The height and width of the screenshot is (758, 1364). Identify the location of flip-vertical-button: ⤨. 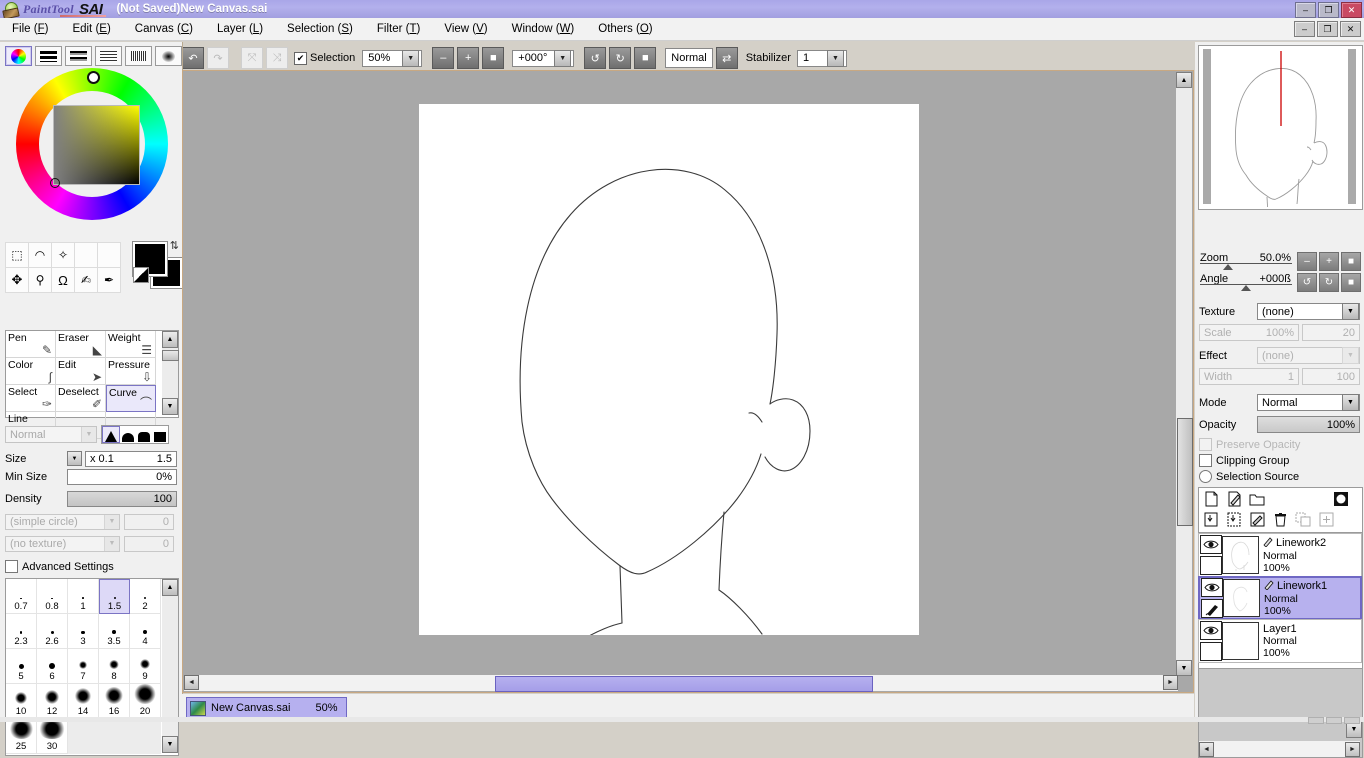
(277, 58).